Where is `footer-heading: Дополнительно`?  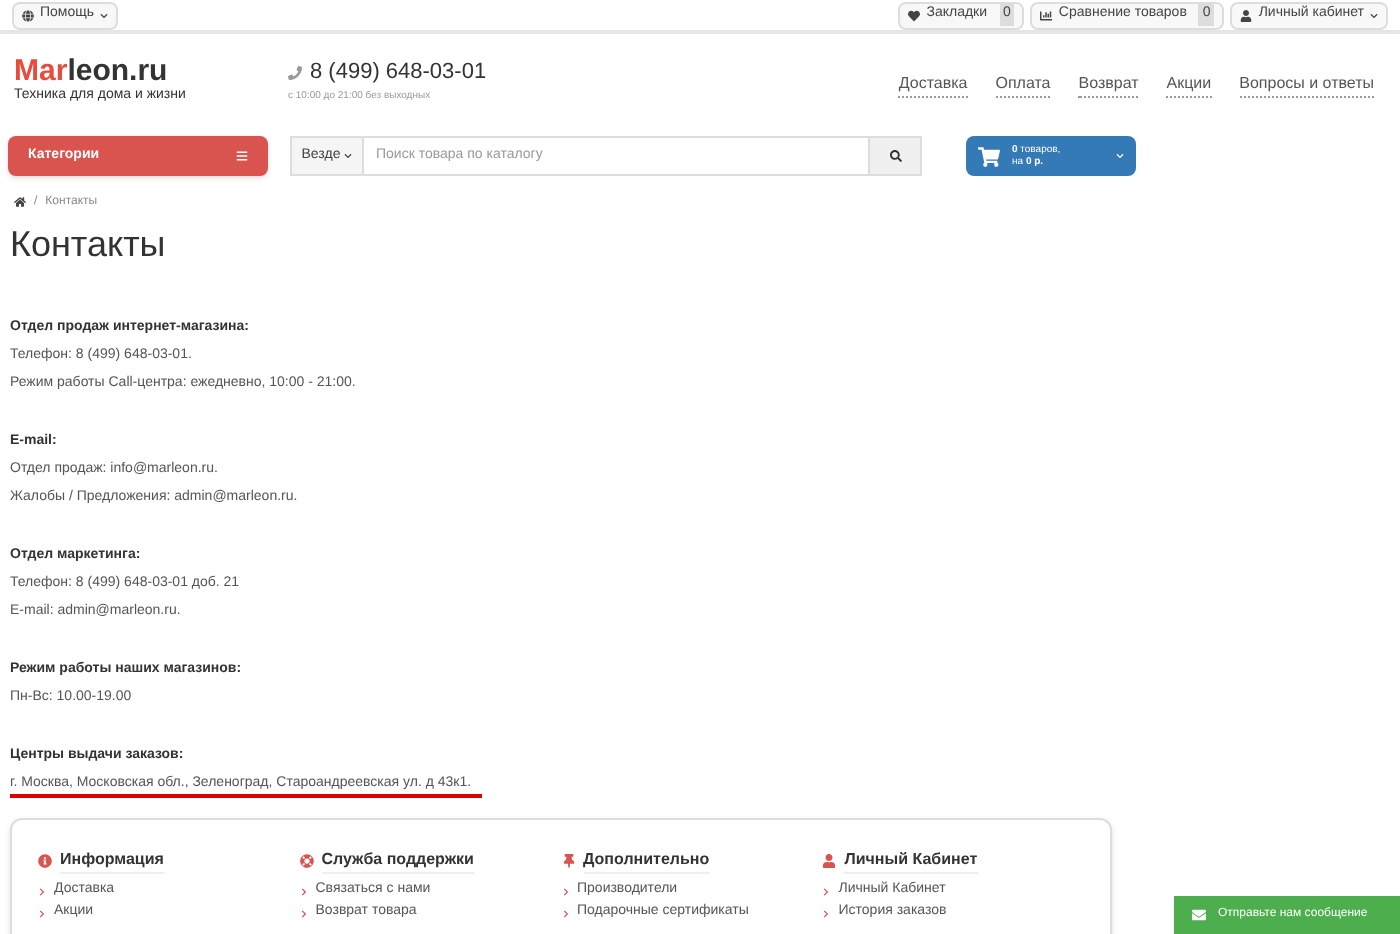
footer-heading: Дополнительно is located at coordinates (646, 861).